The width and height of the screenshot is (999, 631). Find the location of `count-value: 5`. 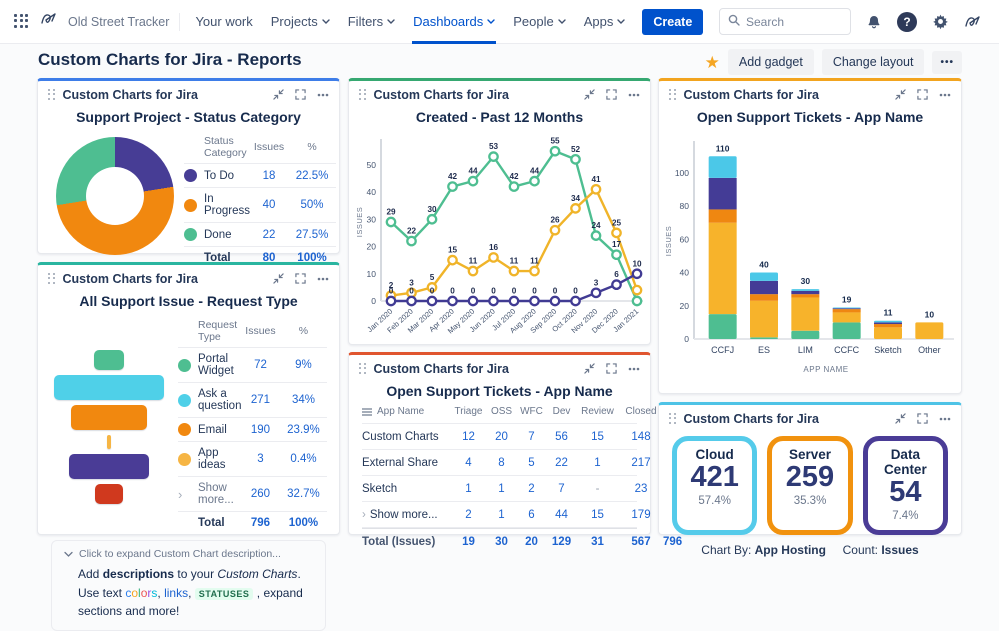

count-value: 5 is located at coordinates (531, 463).